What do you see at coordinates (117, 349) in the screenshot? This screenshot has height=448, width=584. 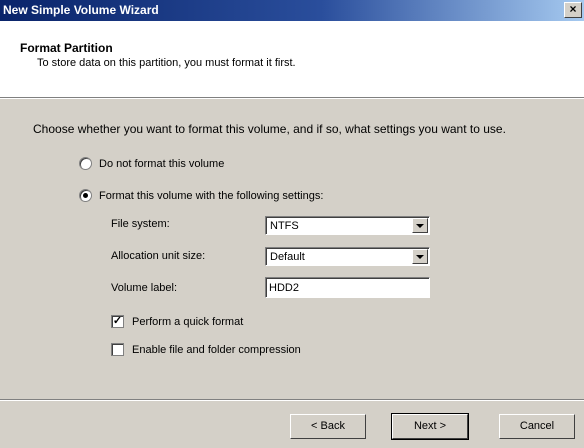 I see `compression-checkbox` at bounding box center [117, 349].